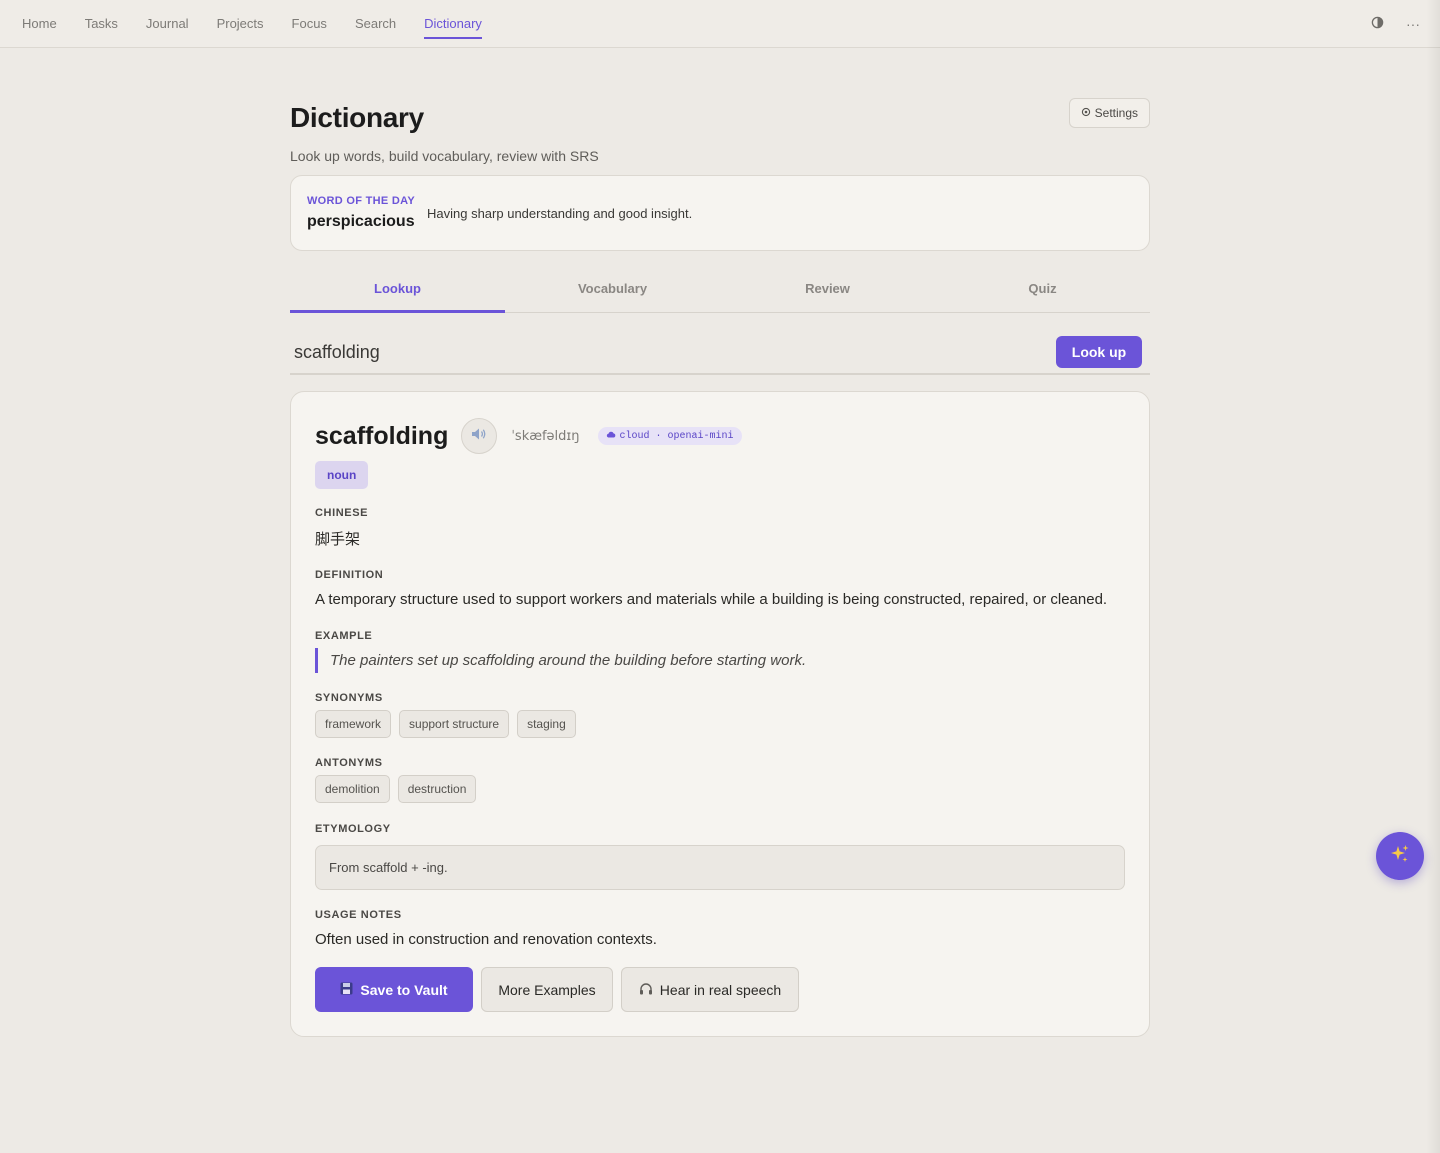 This screenshot has height=1153, width=1440. What do you see at coordinates (1413, 24) in the screenshot?
I see `more-icon: ···` at bounding box center [1413, 24].